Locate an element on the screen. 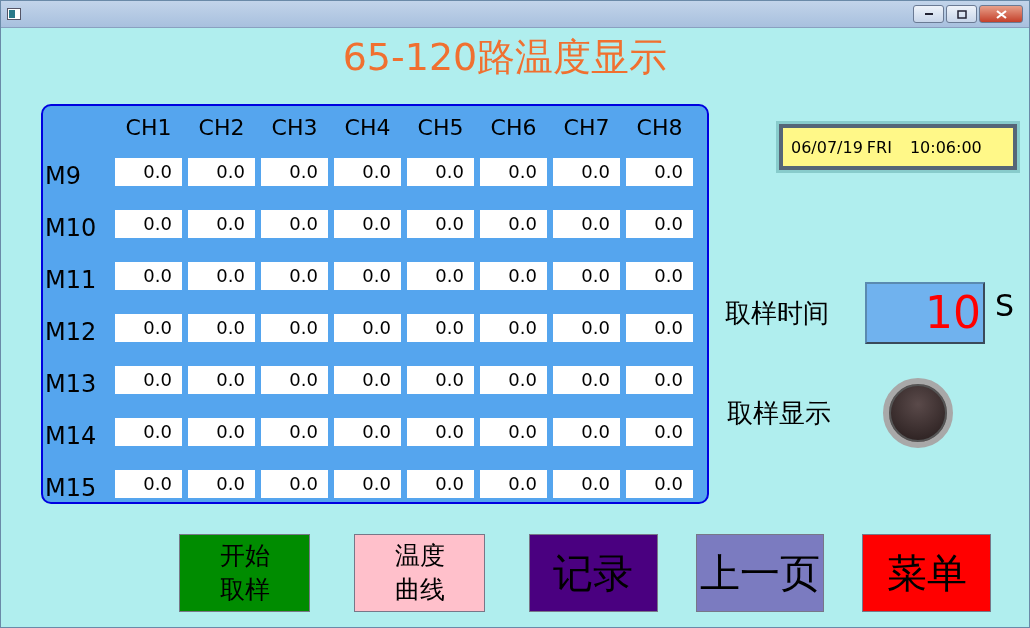 The height and width of the screenshot is (628, 1030). action-button: 上一页 is located at coordinates (760, 573).